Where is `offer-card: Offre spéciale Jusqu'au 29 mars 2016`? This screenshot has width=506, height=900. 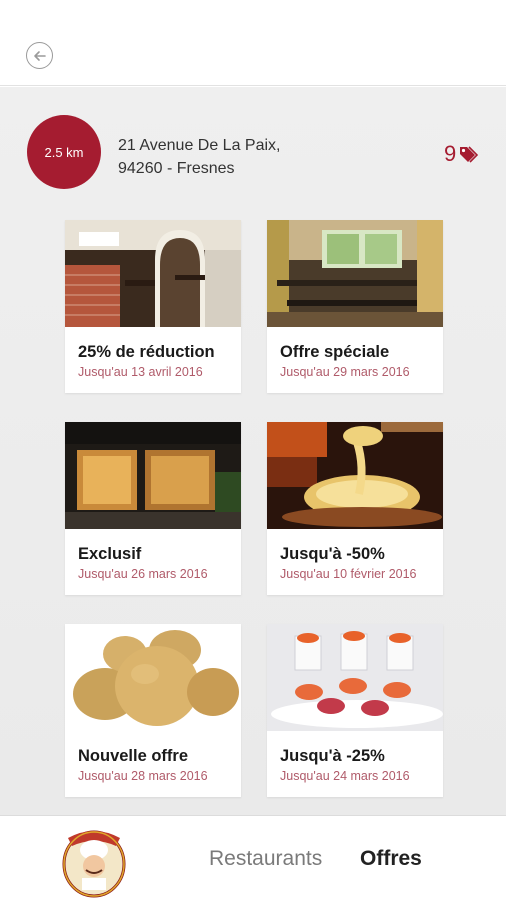 offer-card: Offre spéciale Jusqu'au 29 mars 2016 is located at coordinates (355, 306).